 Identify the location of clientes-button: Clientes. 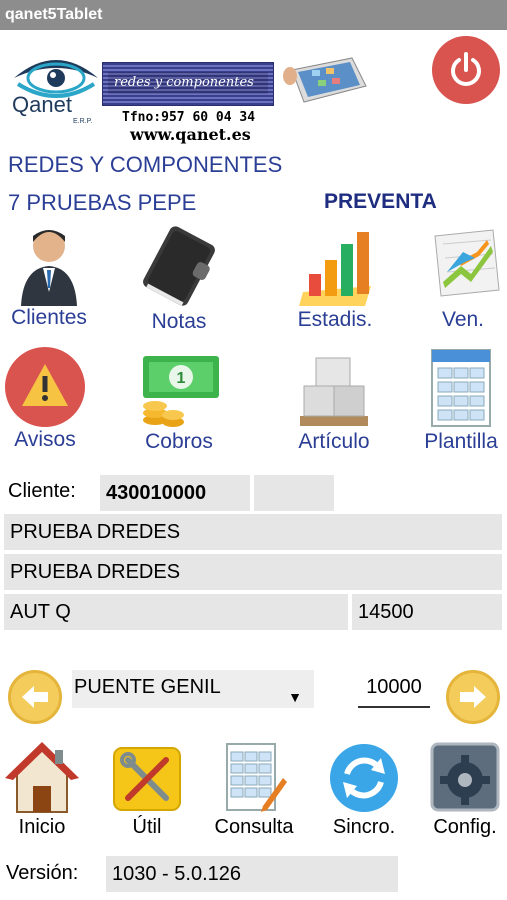
(49, 276).